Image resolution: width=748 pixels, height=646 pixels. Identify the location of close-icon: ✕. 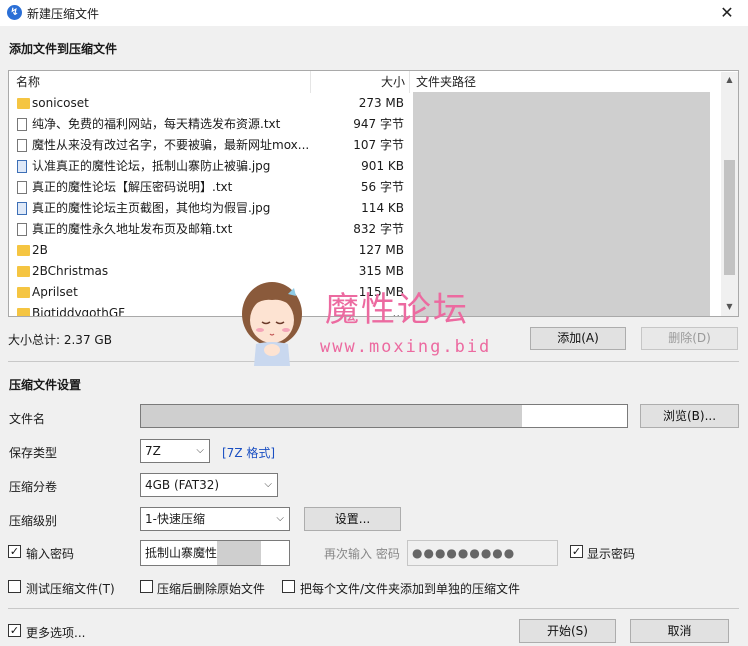
(727, 13).